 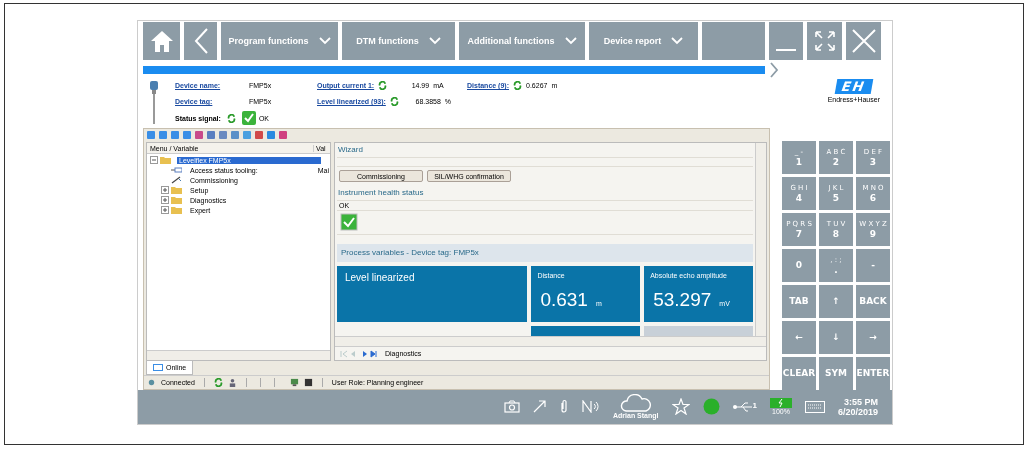 I want to click on keyboard-icon, so click(x=814, y=406).